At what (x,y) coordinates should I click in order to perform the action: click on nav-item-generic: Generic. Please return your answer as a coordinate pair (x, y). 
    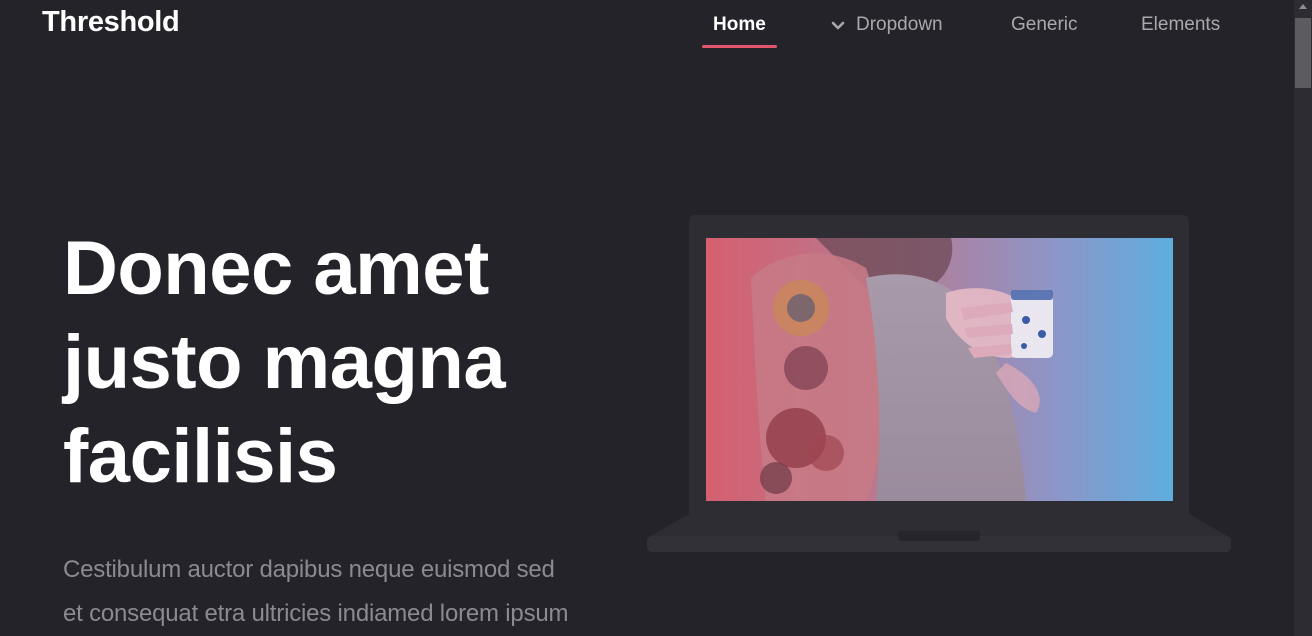
    Looking at the image, I should click on (1044, 31).